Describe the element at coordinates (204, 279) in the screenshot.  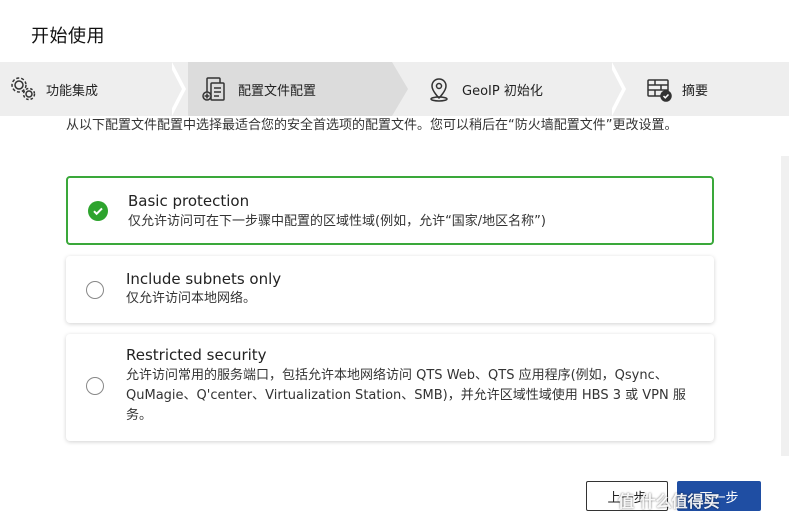
I see `option-title: Include subnets only` at that location.